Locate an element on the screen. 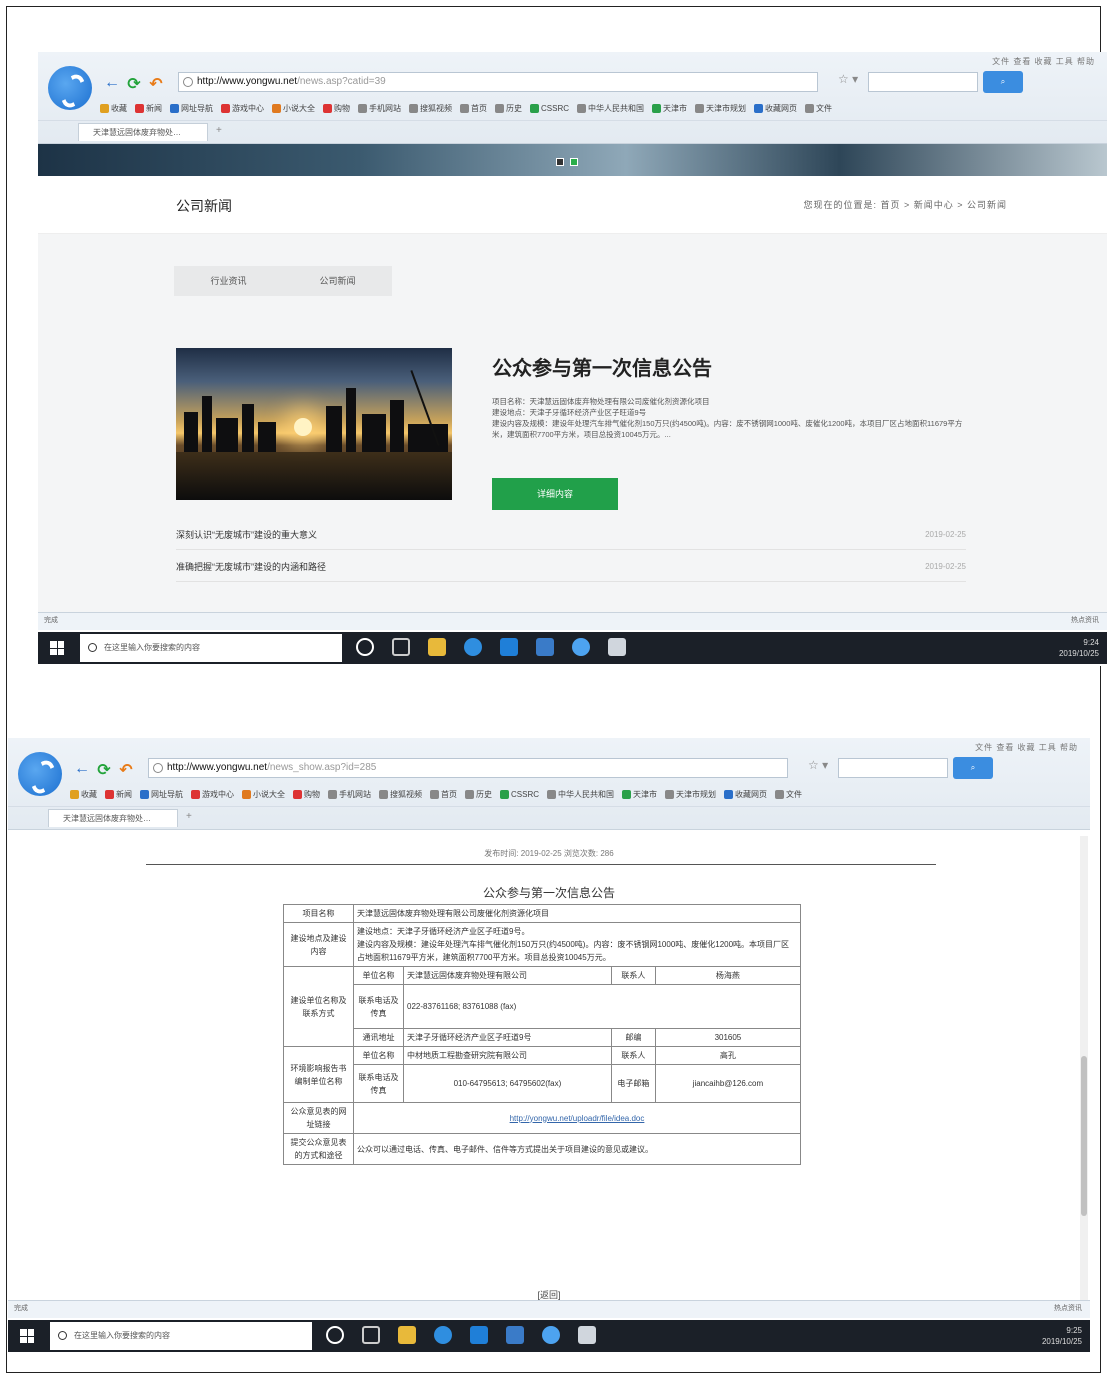 The image size is (1107, 1379). table-cell-label: 环境影响报告书编制单位名称 is located at coordinates (318, 1074).